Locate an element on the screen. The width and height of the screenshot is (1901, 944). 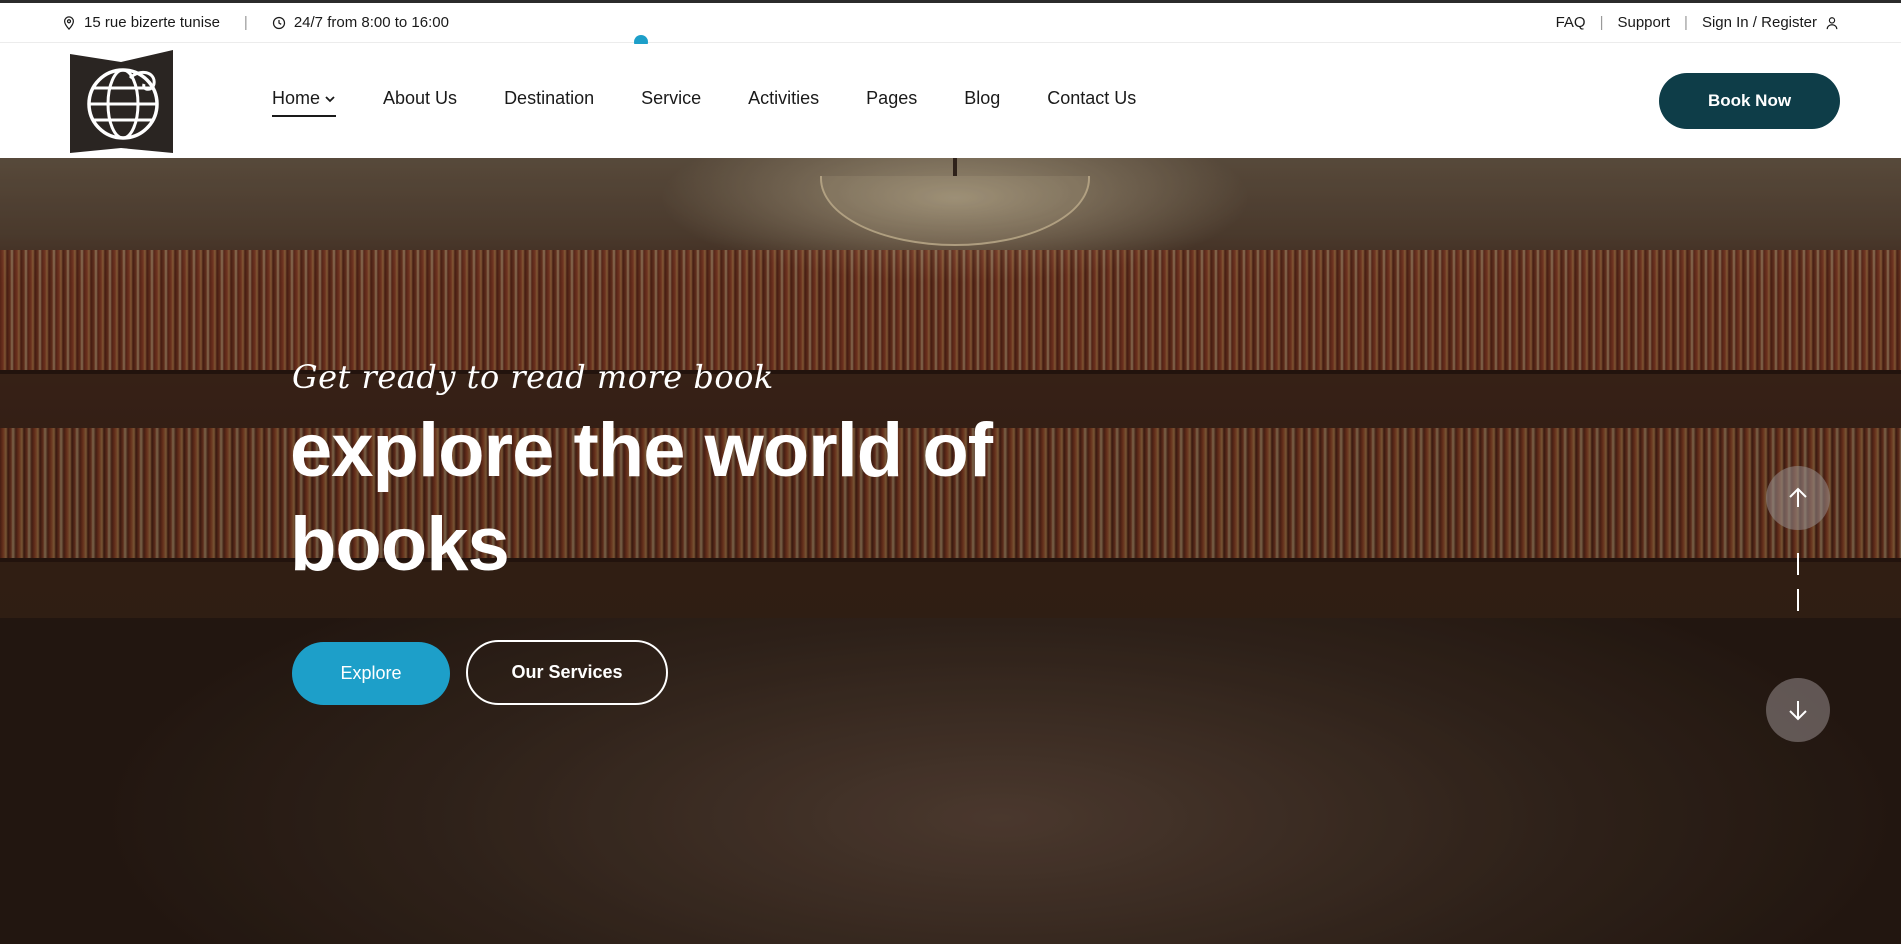
explore-button: Explore is located at coordinates (371, 673).